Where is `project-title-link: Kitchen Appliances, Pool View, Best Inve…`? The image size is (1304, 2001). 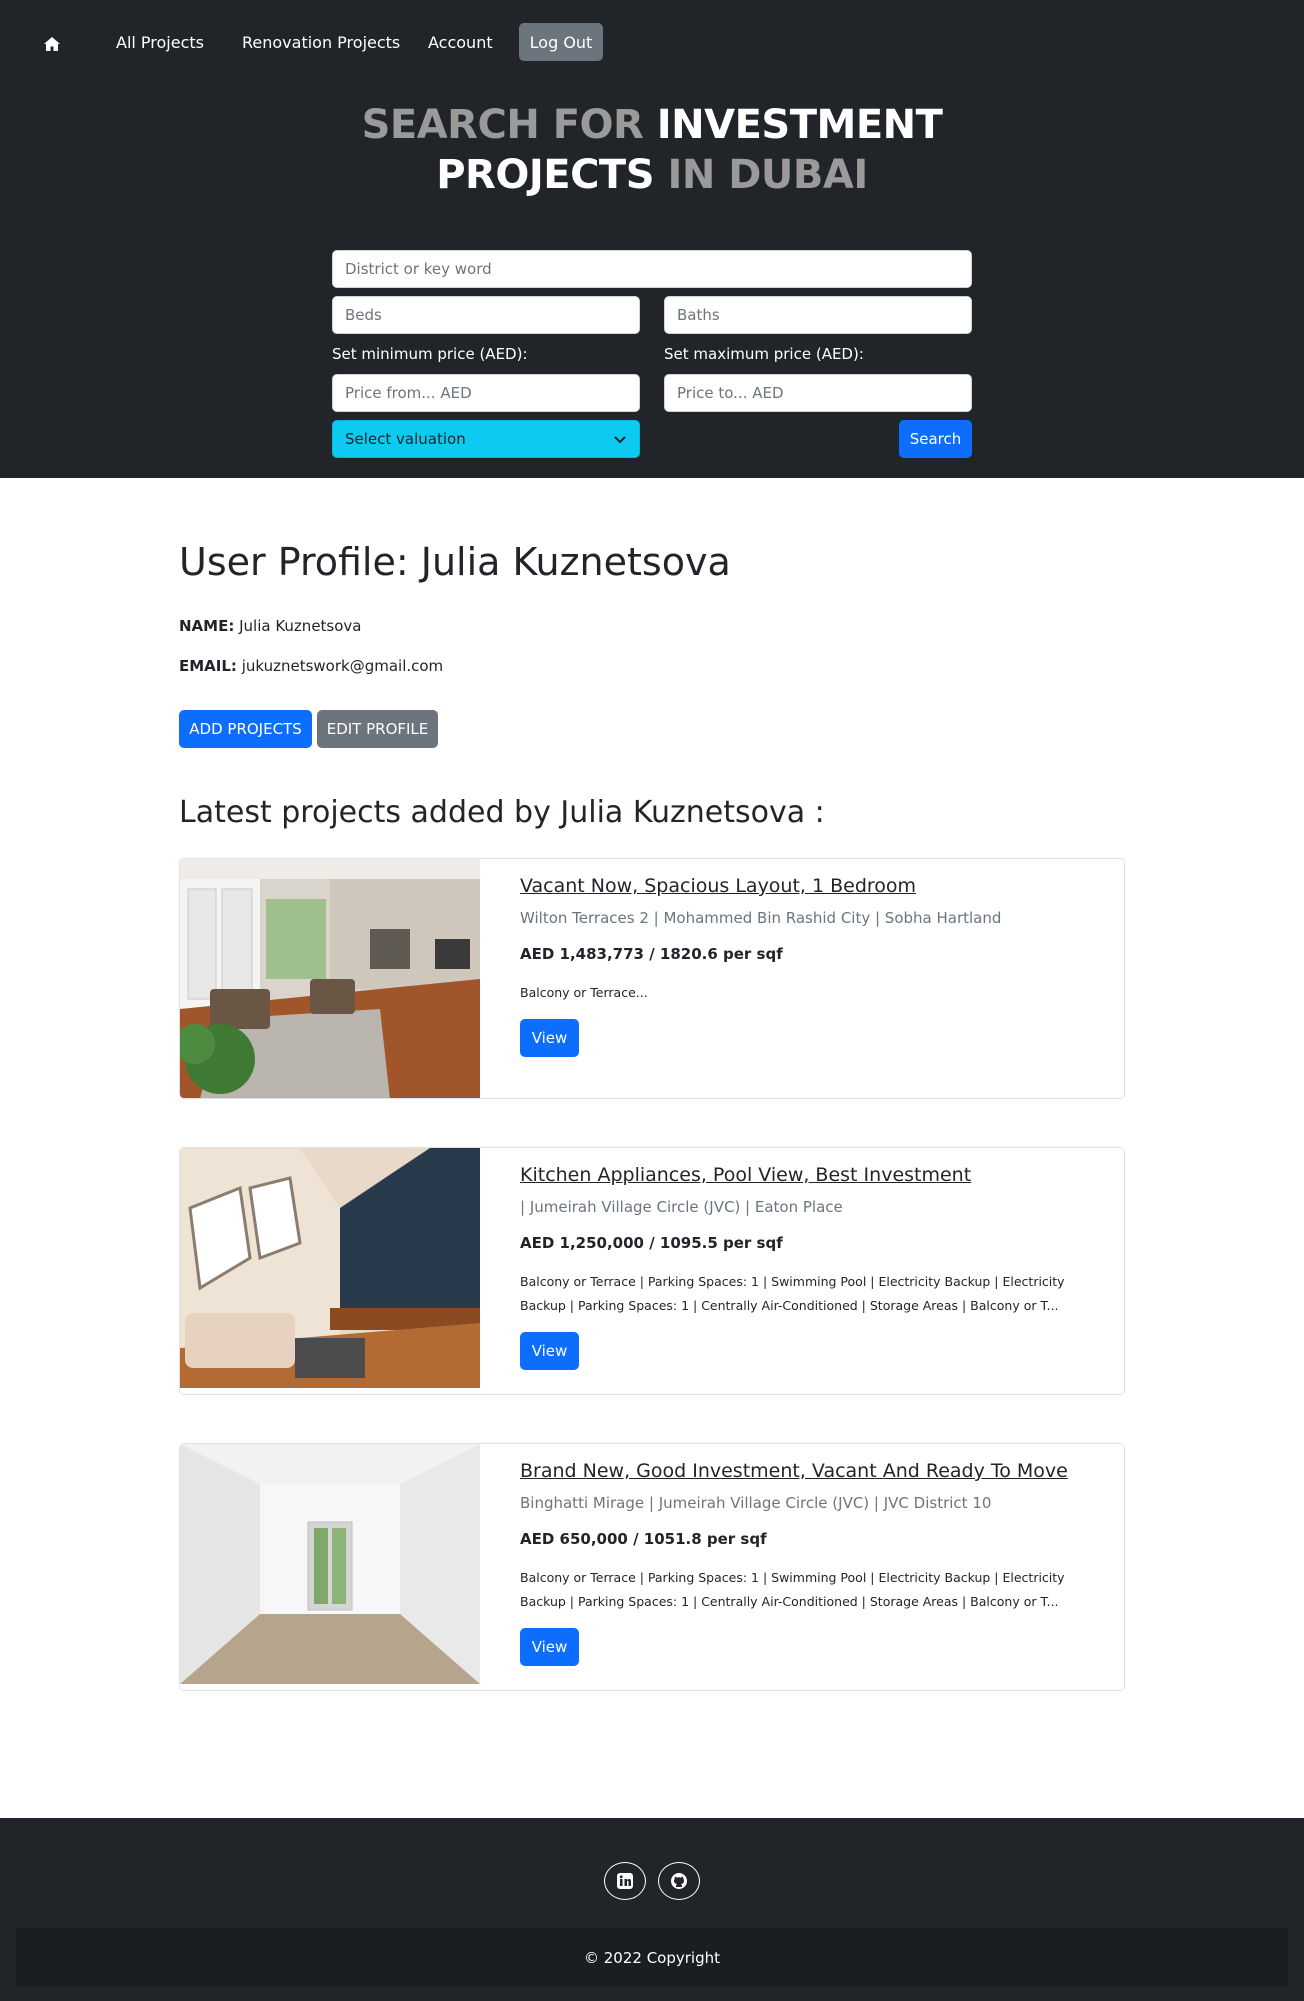 project-title-link: Kitchen Appliances, Pool View, Best Inve… is located at coordinates (812, 1175).